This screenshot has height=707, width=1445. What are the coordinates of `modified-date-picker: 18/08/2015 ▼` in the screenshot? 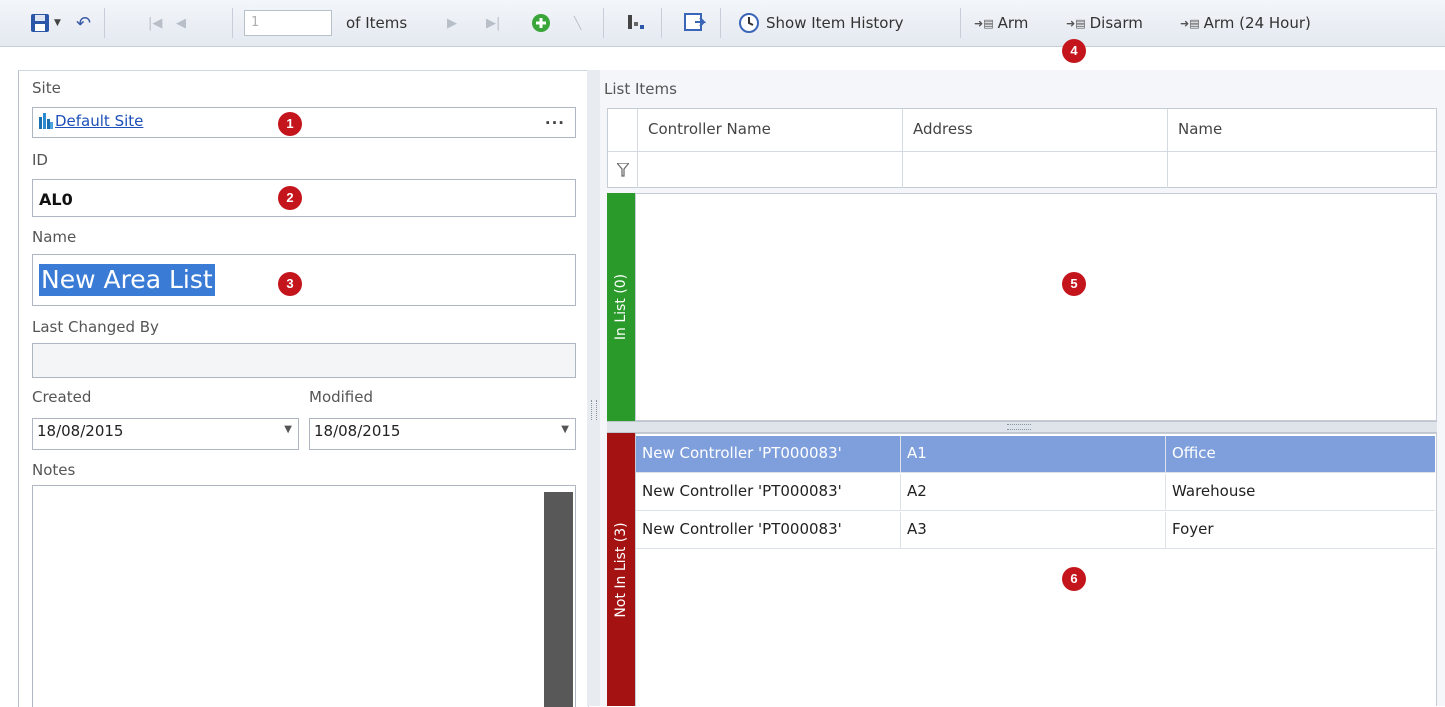 It's located at (442, 434).